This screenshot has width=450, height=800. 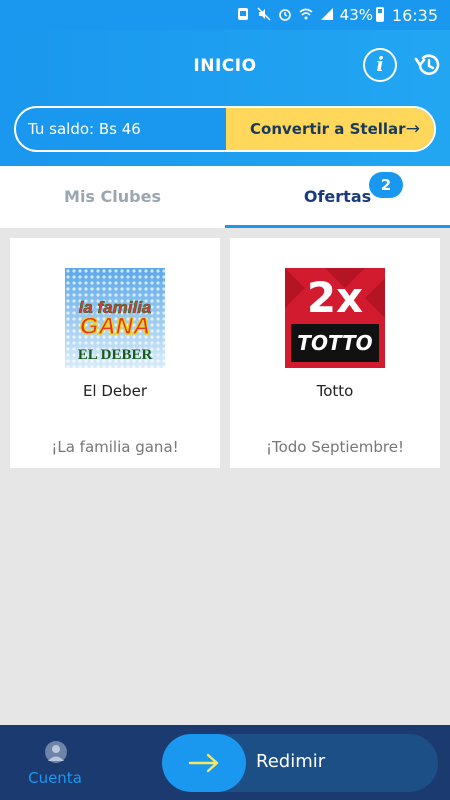 I want to click on arrow-right-icon: →, so click(x=412, y=129).